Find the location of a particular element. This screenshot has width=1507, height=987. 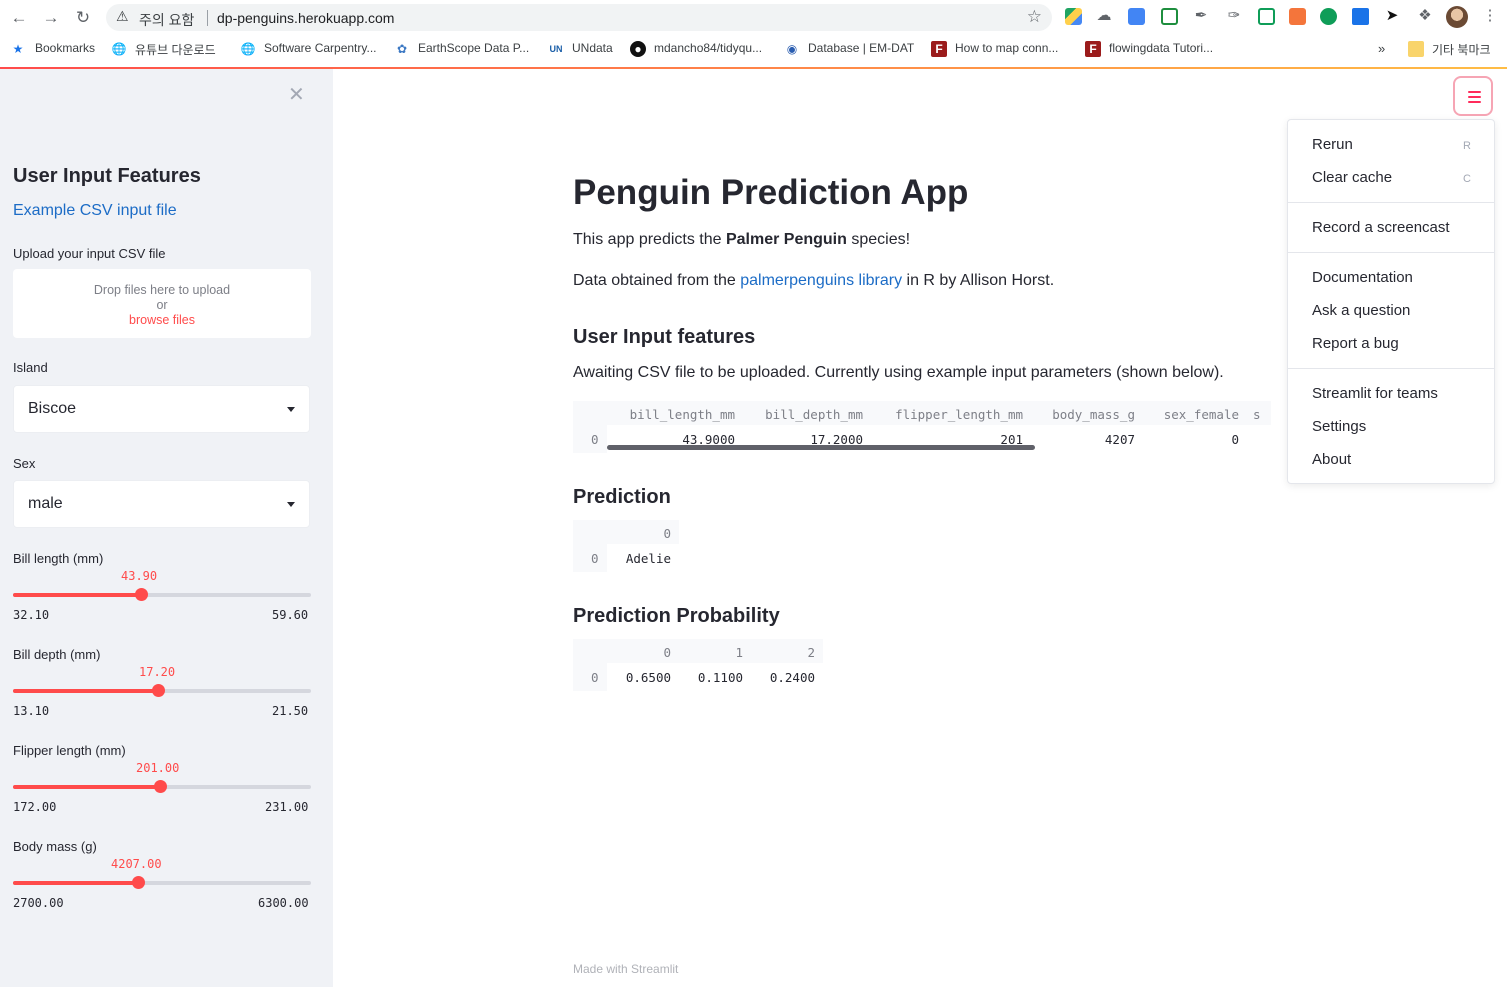

table-row: Adelie is located at coordinates (643, 558).